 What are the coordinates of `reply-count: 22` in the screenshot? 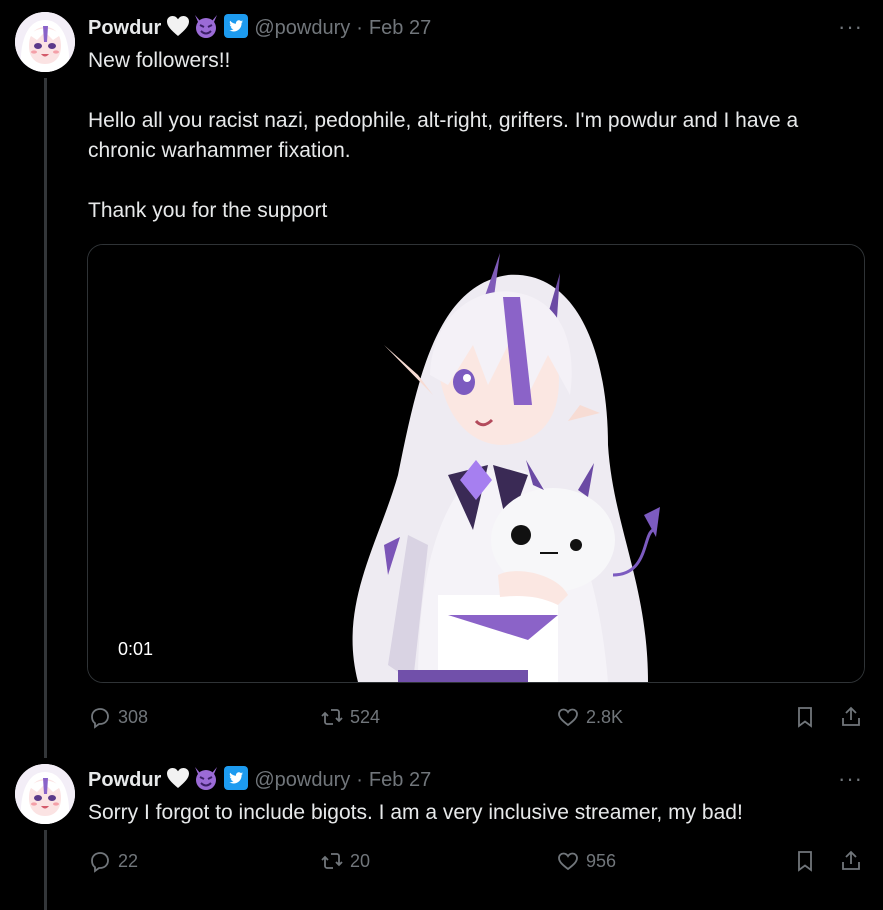 It's located at (128, 860).